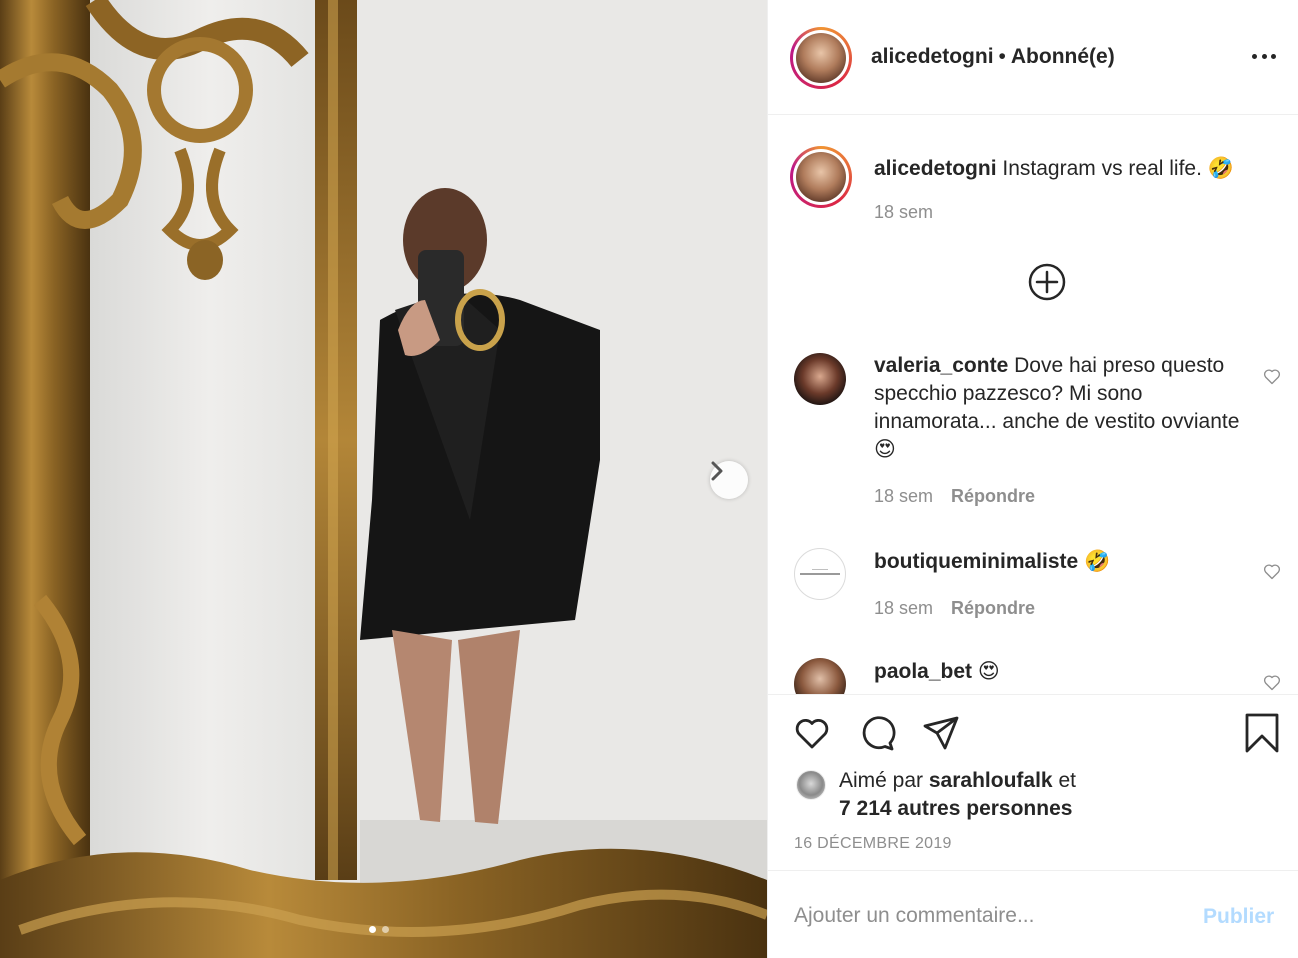  What do you see at coordinates (932, 56) in the screenshot?
I see `author-username: alicedetogni` at bounding box center [932, 56].